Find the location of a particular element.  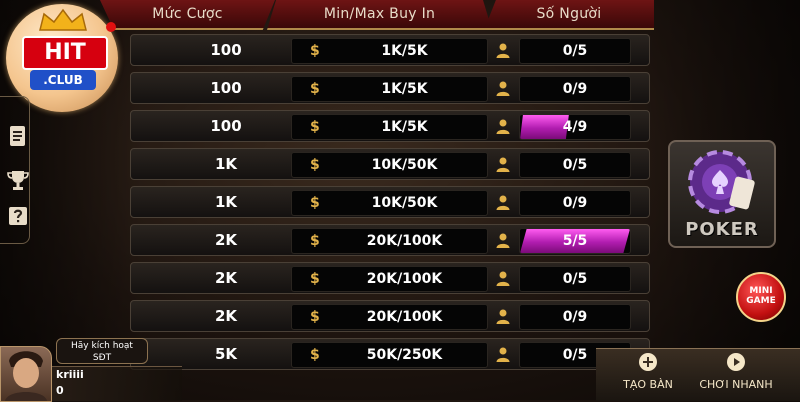

poker-game-tile: POKER is located at coordinates (722, 194).